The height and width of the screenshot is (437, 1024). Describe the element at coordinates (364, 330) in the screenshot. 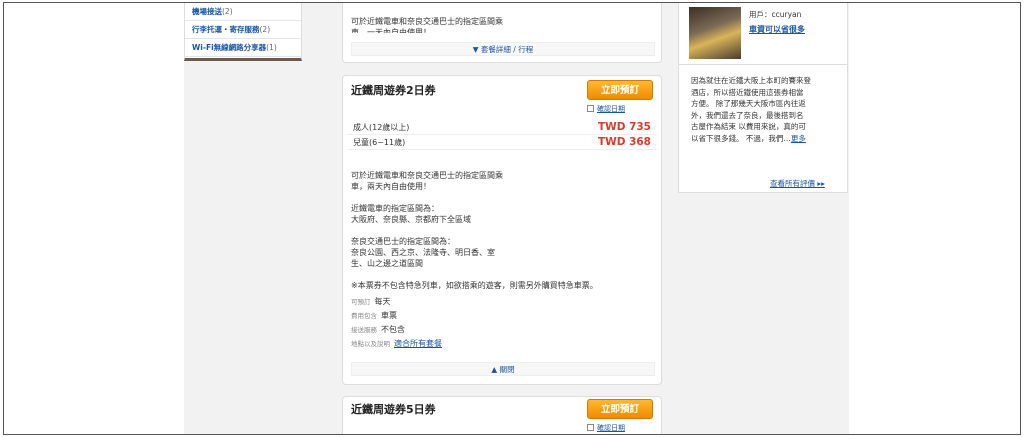

I see `info-key: 接送服務` at that location.